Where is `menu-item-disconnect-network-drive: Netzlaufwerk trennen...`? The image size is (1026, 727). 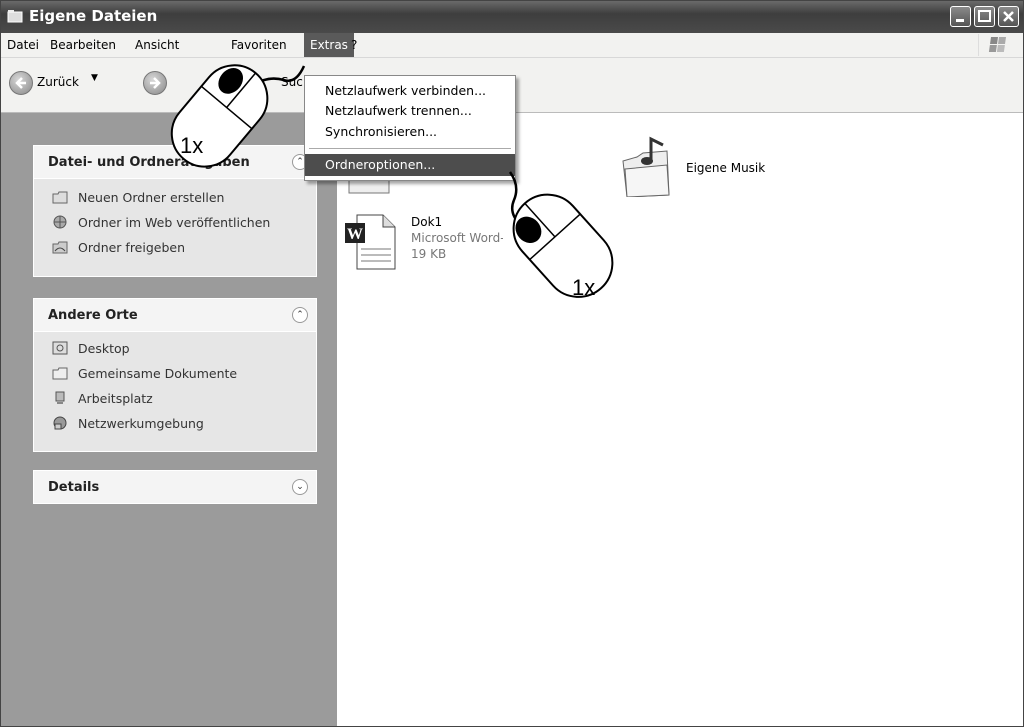
menu-item-disconnect-network-drive: Netzlaufwerk trennen... is located at coordinates (410, 111).